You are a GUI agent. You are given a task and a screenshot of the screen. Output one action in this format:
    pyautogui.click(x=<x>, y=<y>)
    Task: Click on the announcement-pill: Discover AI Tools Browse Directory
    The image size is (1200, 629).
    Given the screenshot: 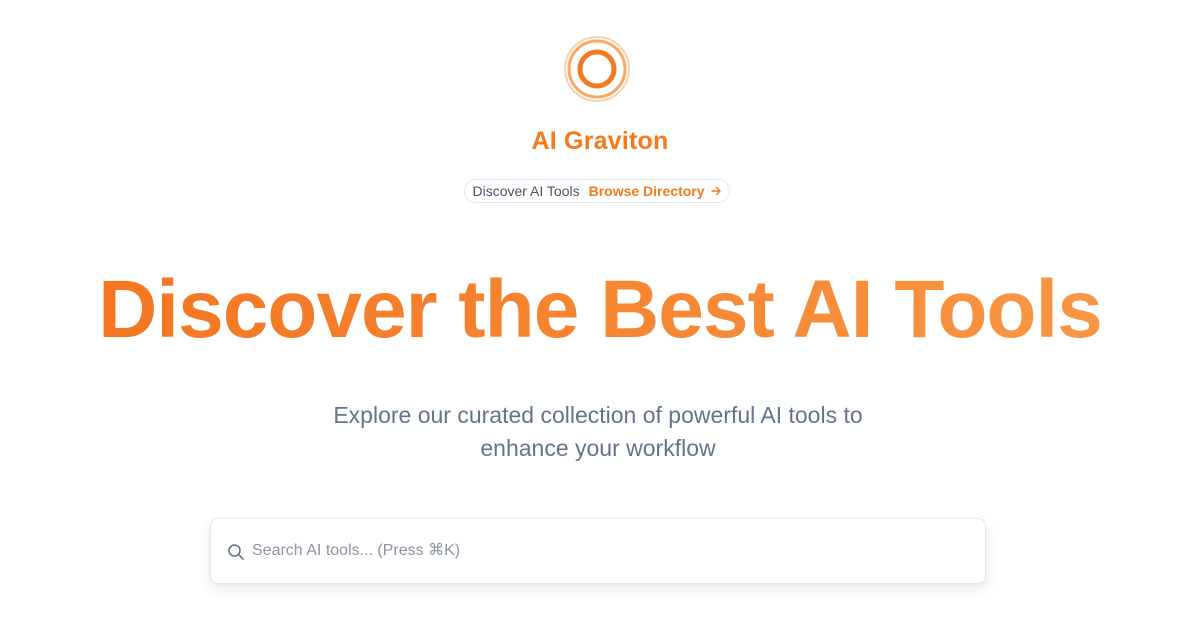 What is the action you would take?
    pyautogui.click(x=597, y=191)
    